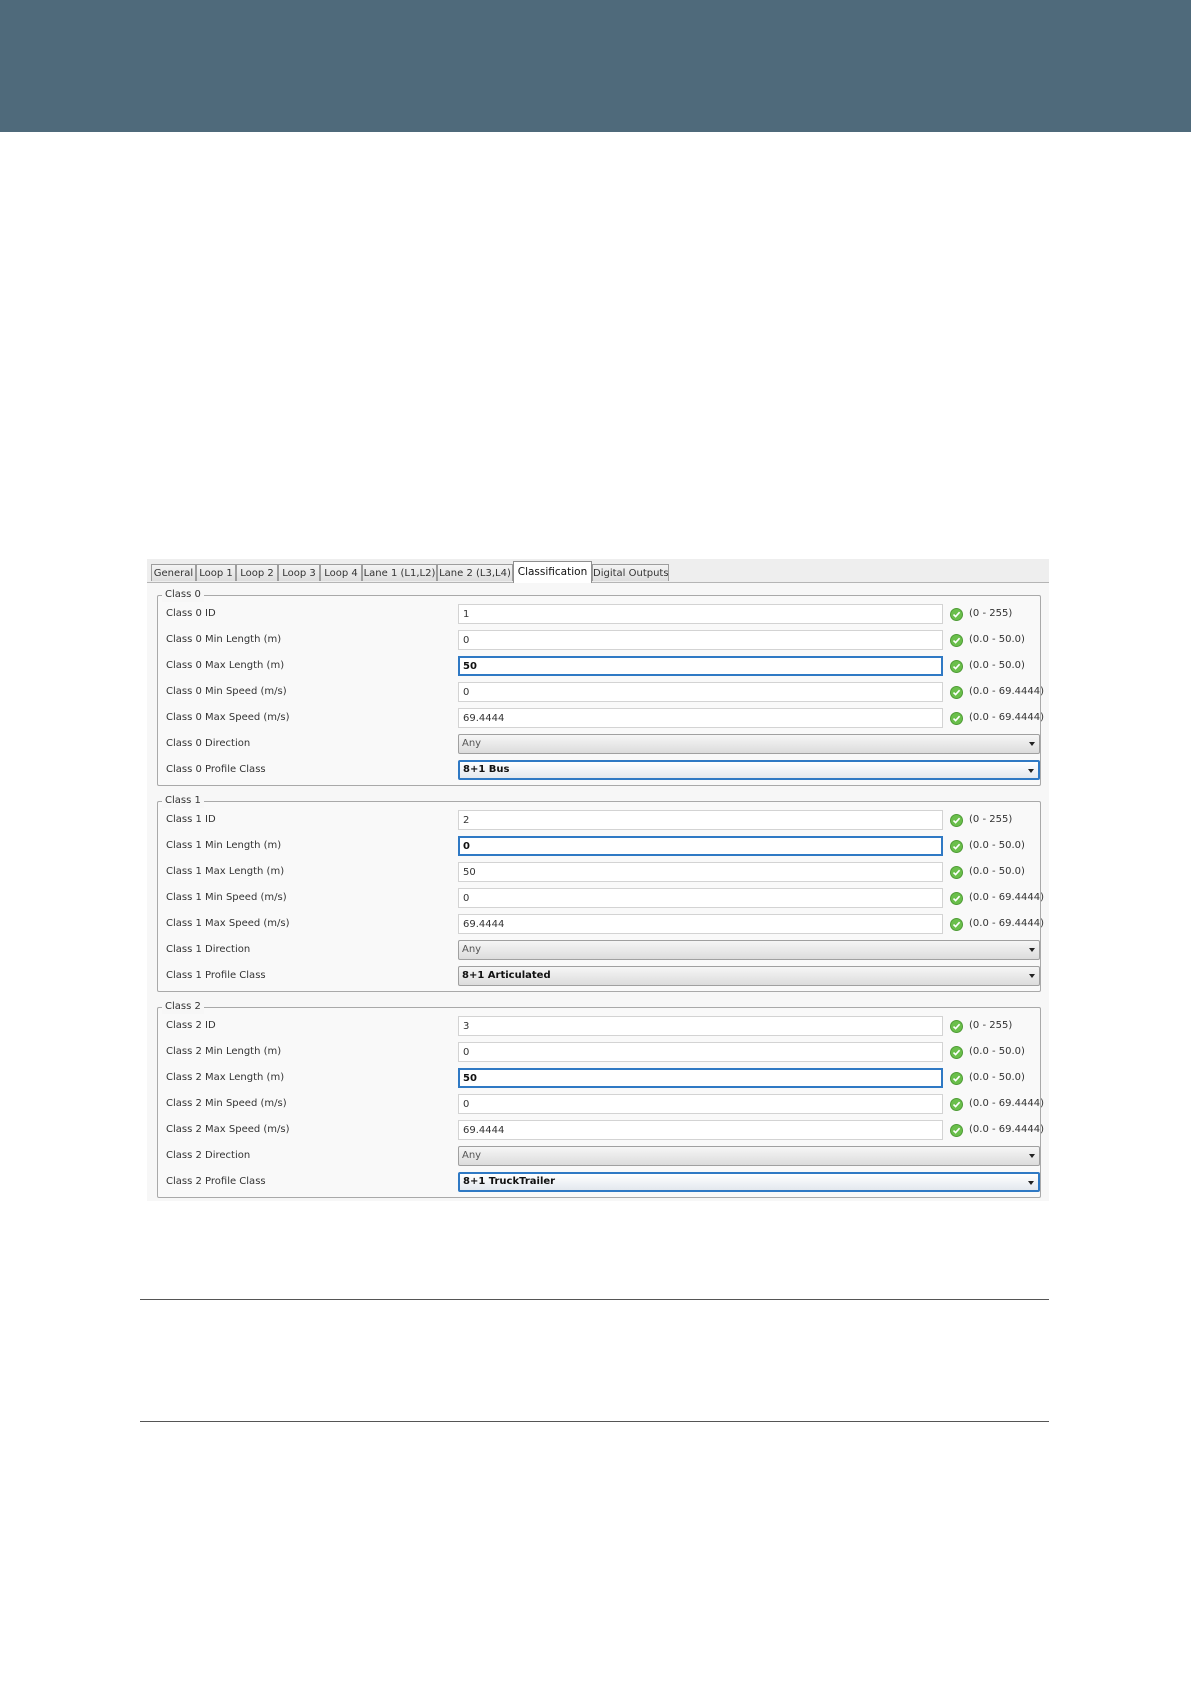 The height and width of the screenshot is (1684, 1191). Describe the element at coordinates (506, 975) in the screenshot. I see `select-value: 8+1 Articulated` at that location.